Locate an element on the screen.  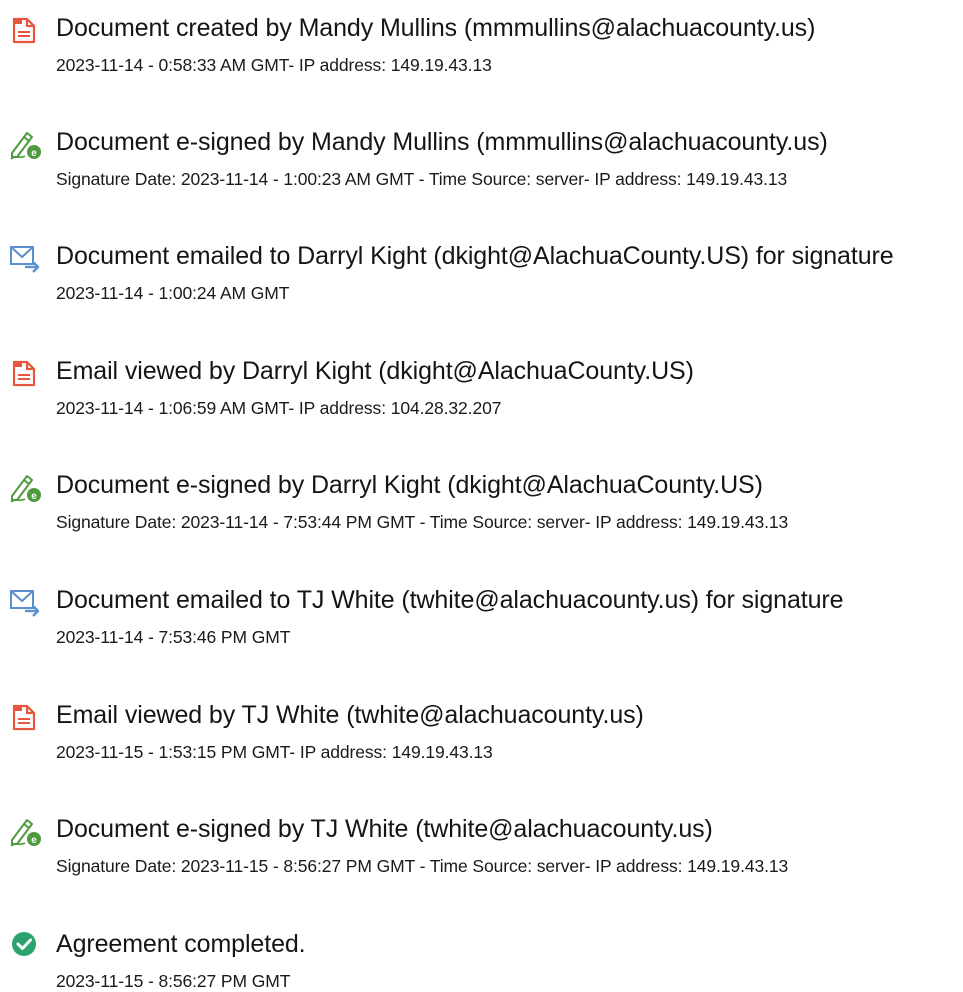
event-title: Agreement completed. is located at coordinates (181, 944).